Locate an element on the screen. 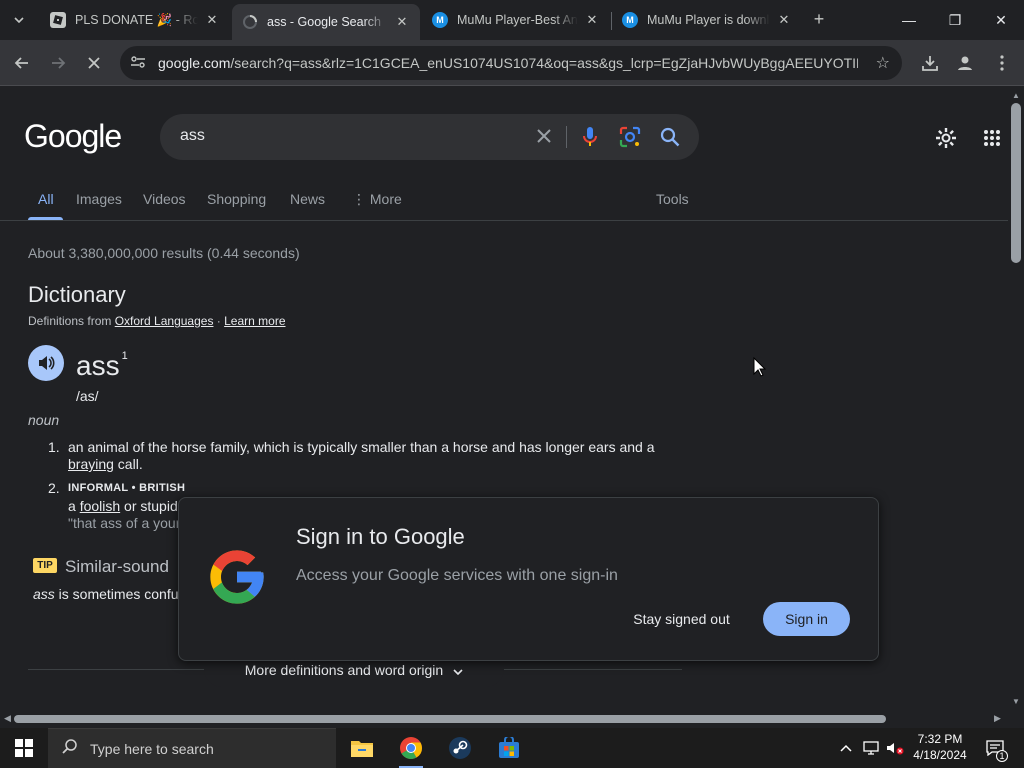  tab-shopping: Shopping is located at coordinates (236, 199).